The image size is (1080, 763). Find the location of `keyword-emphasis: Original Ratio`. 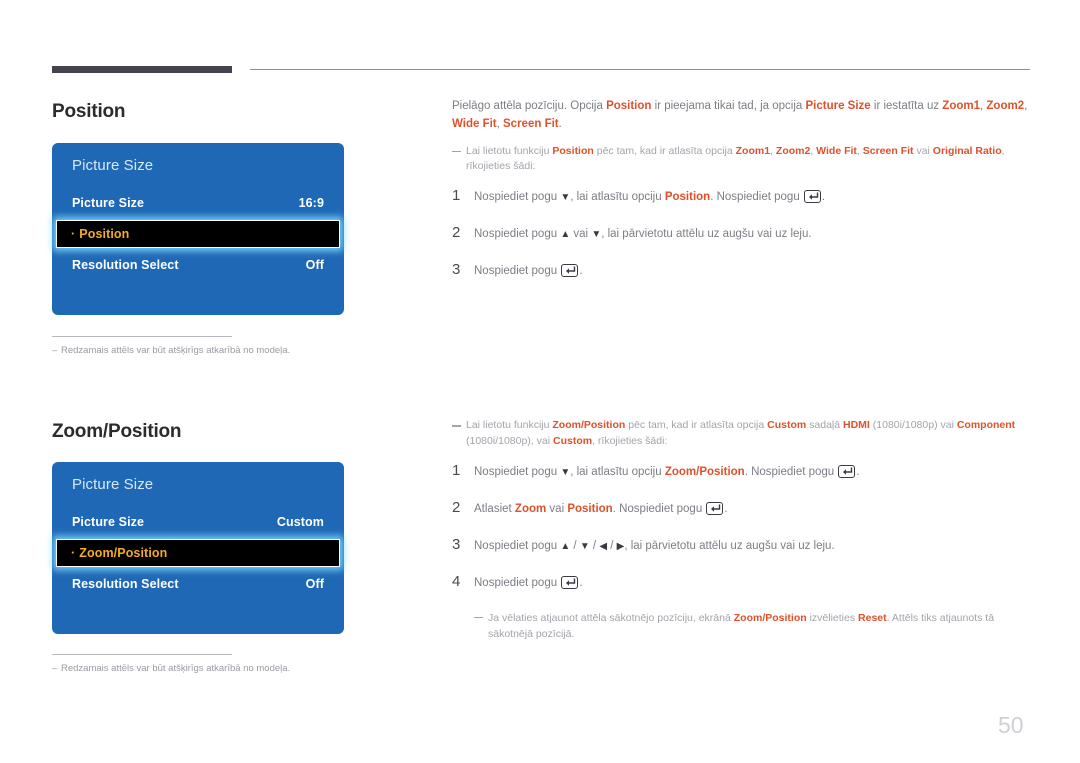

keyword-emphasis: Original Ratio is located at coordinates (967, 150).